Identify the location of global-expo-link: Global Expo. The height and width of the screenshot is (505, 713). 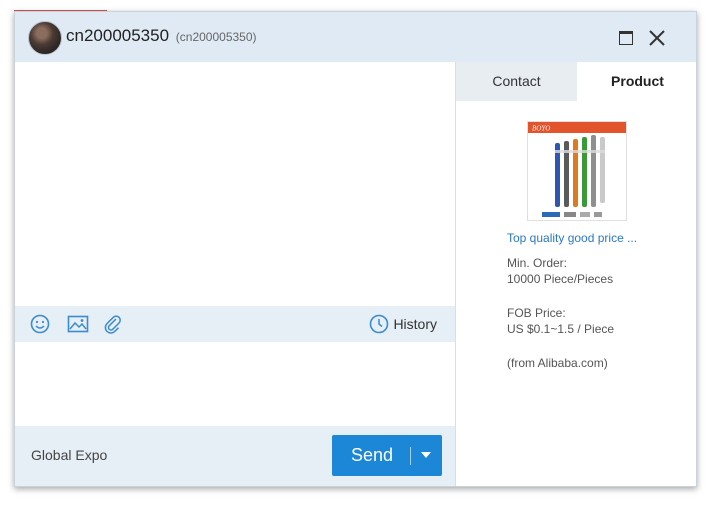
(69, 455).